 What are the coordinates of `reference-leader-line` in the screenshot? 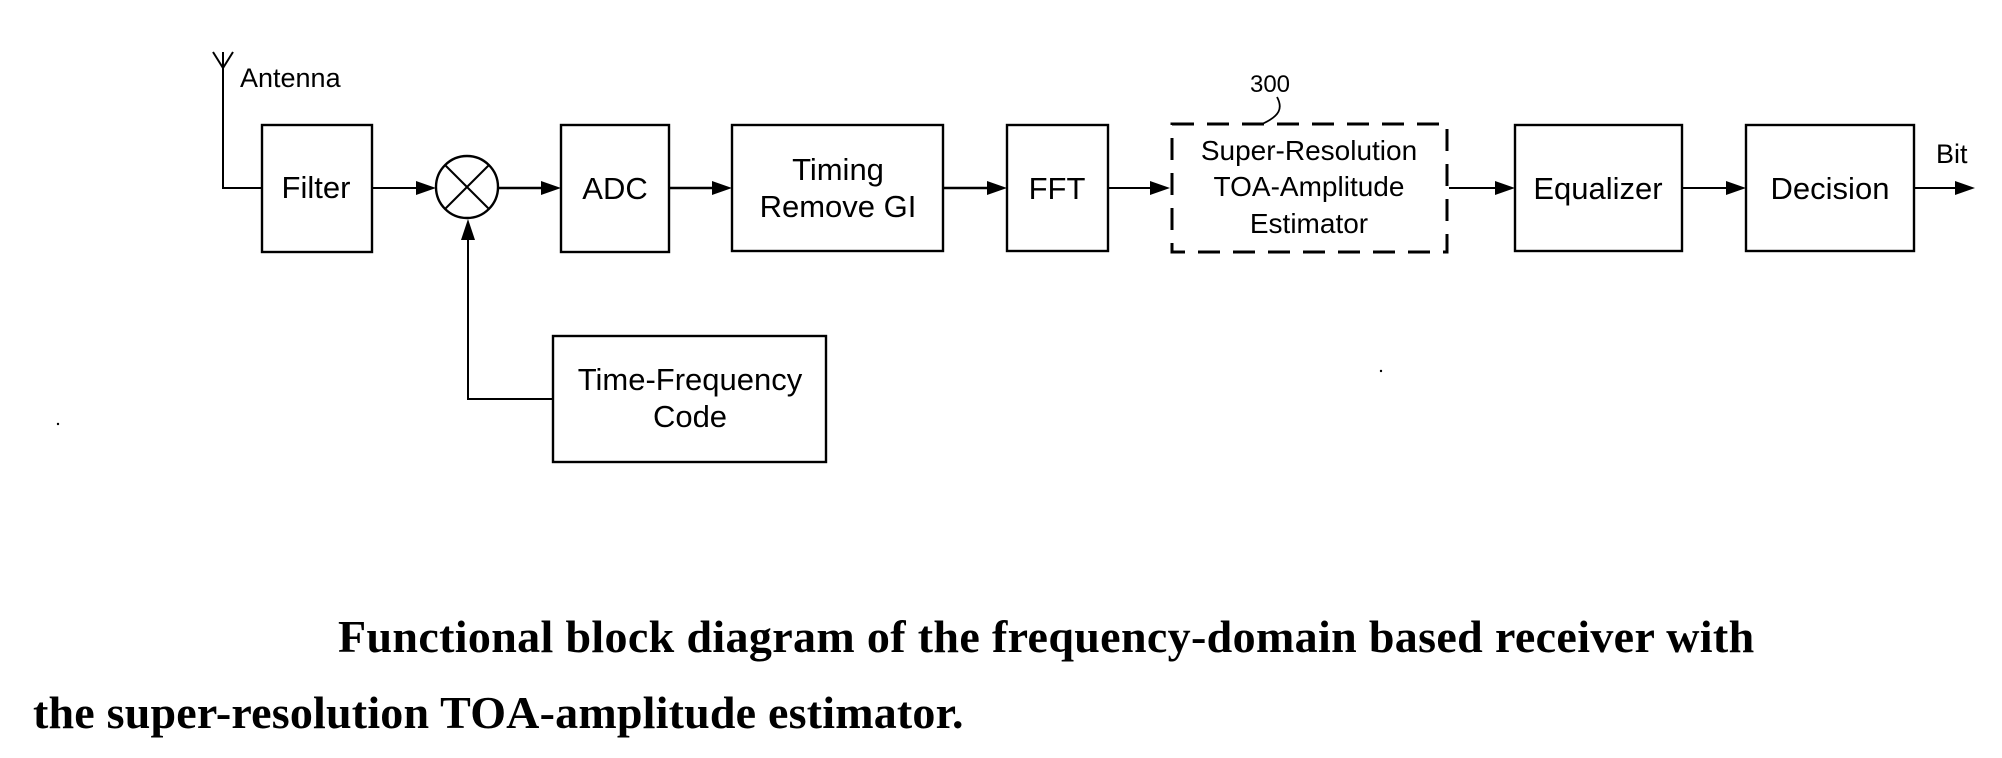 It's located at (1271, 110).